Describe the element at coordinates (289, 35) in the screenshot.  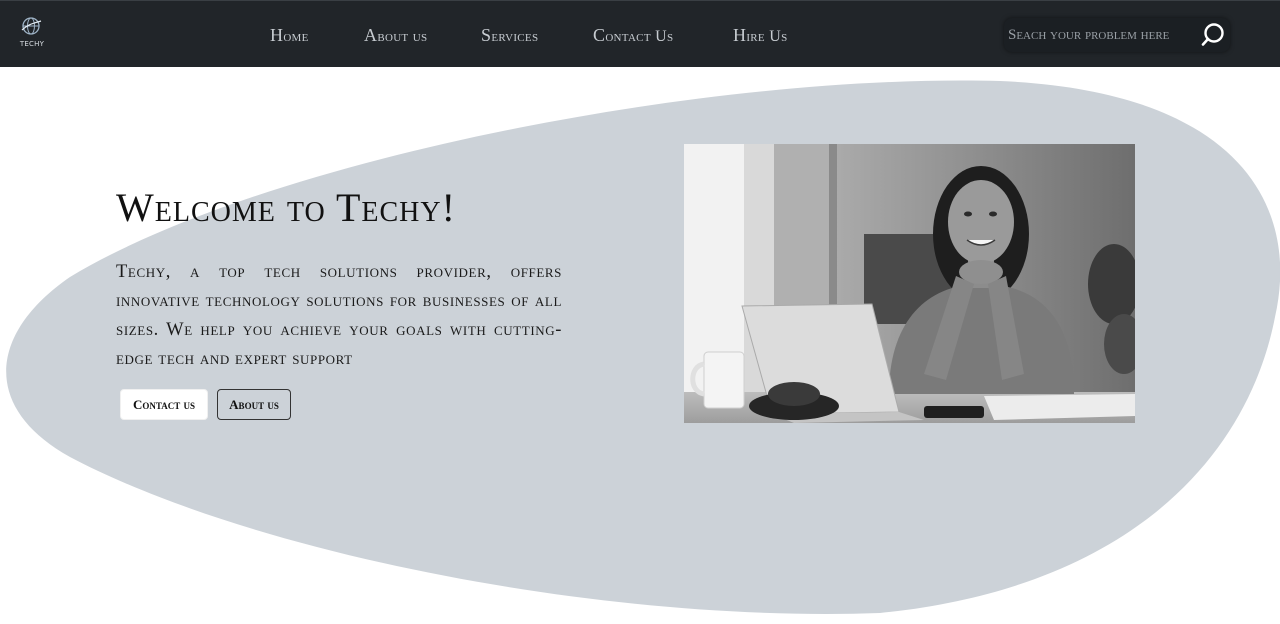
I see `nav-home: Home` at that location.